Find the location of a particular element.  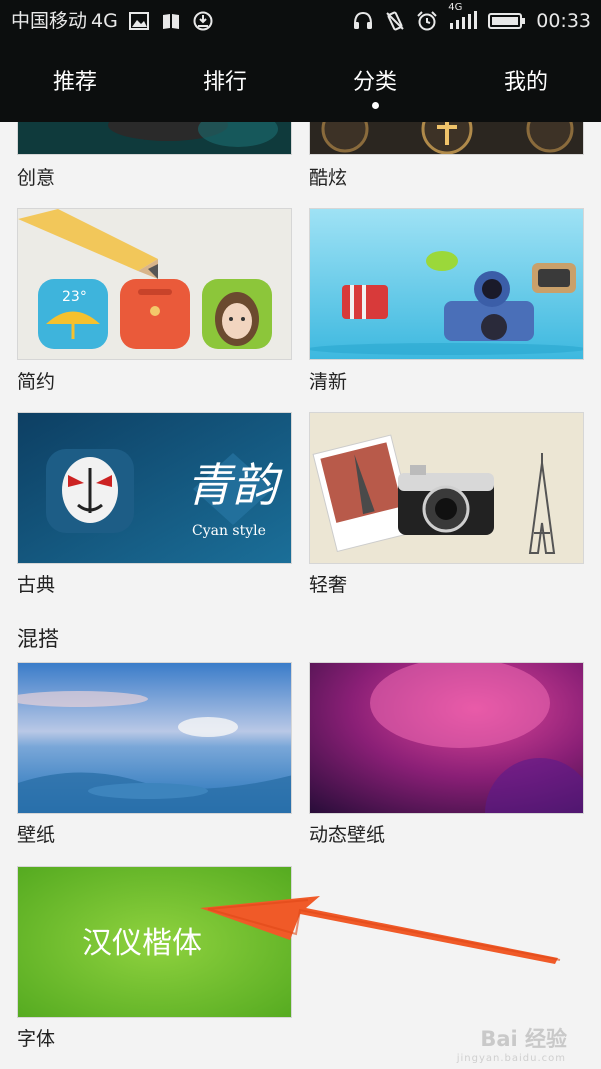

tab-ranking: 排行 is located at coordinates (225, 83).